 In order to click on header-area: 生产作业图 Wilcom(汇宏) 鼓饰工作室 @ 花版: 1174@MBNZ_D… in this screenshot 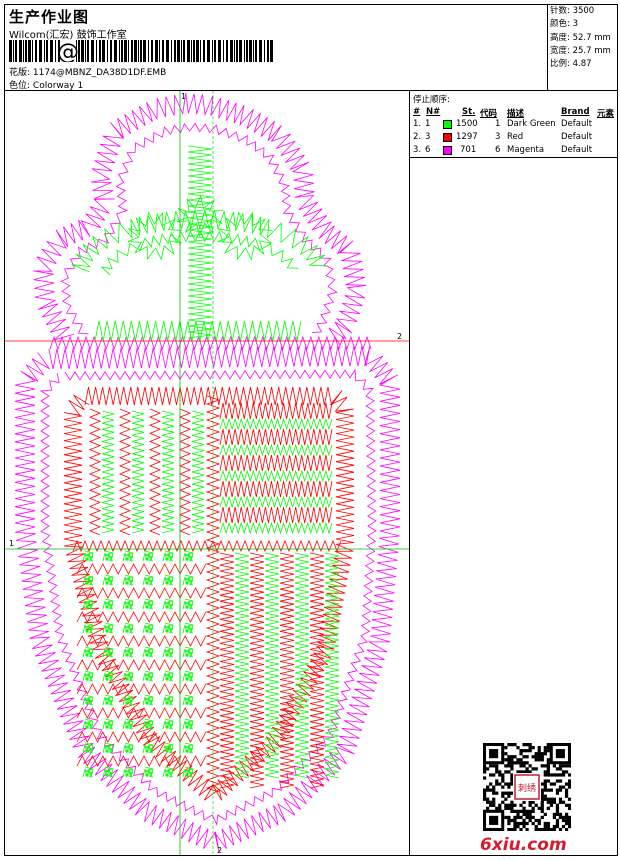, I will do `click(276, 48)`.